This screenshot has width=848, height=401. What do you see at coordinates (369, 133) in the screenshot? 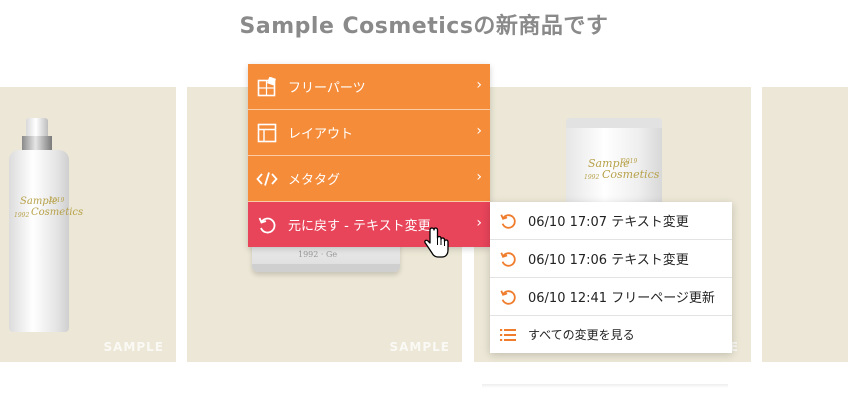
I see `menu-item-layout: レイアウト ›` at bounding box center [369, 133].